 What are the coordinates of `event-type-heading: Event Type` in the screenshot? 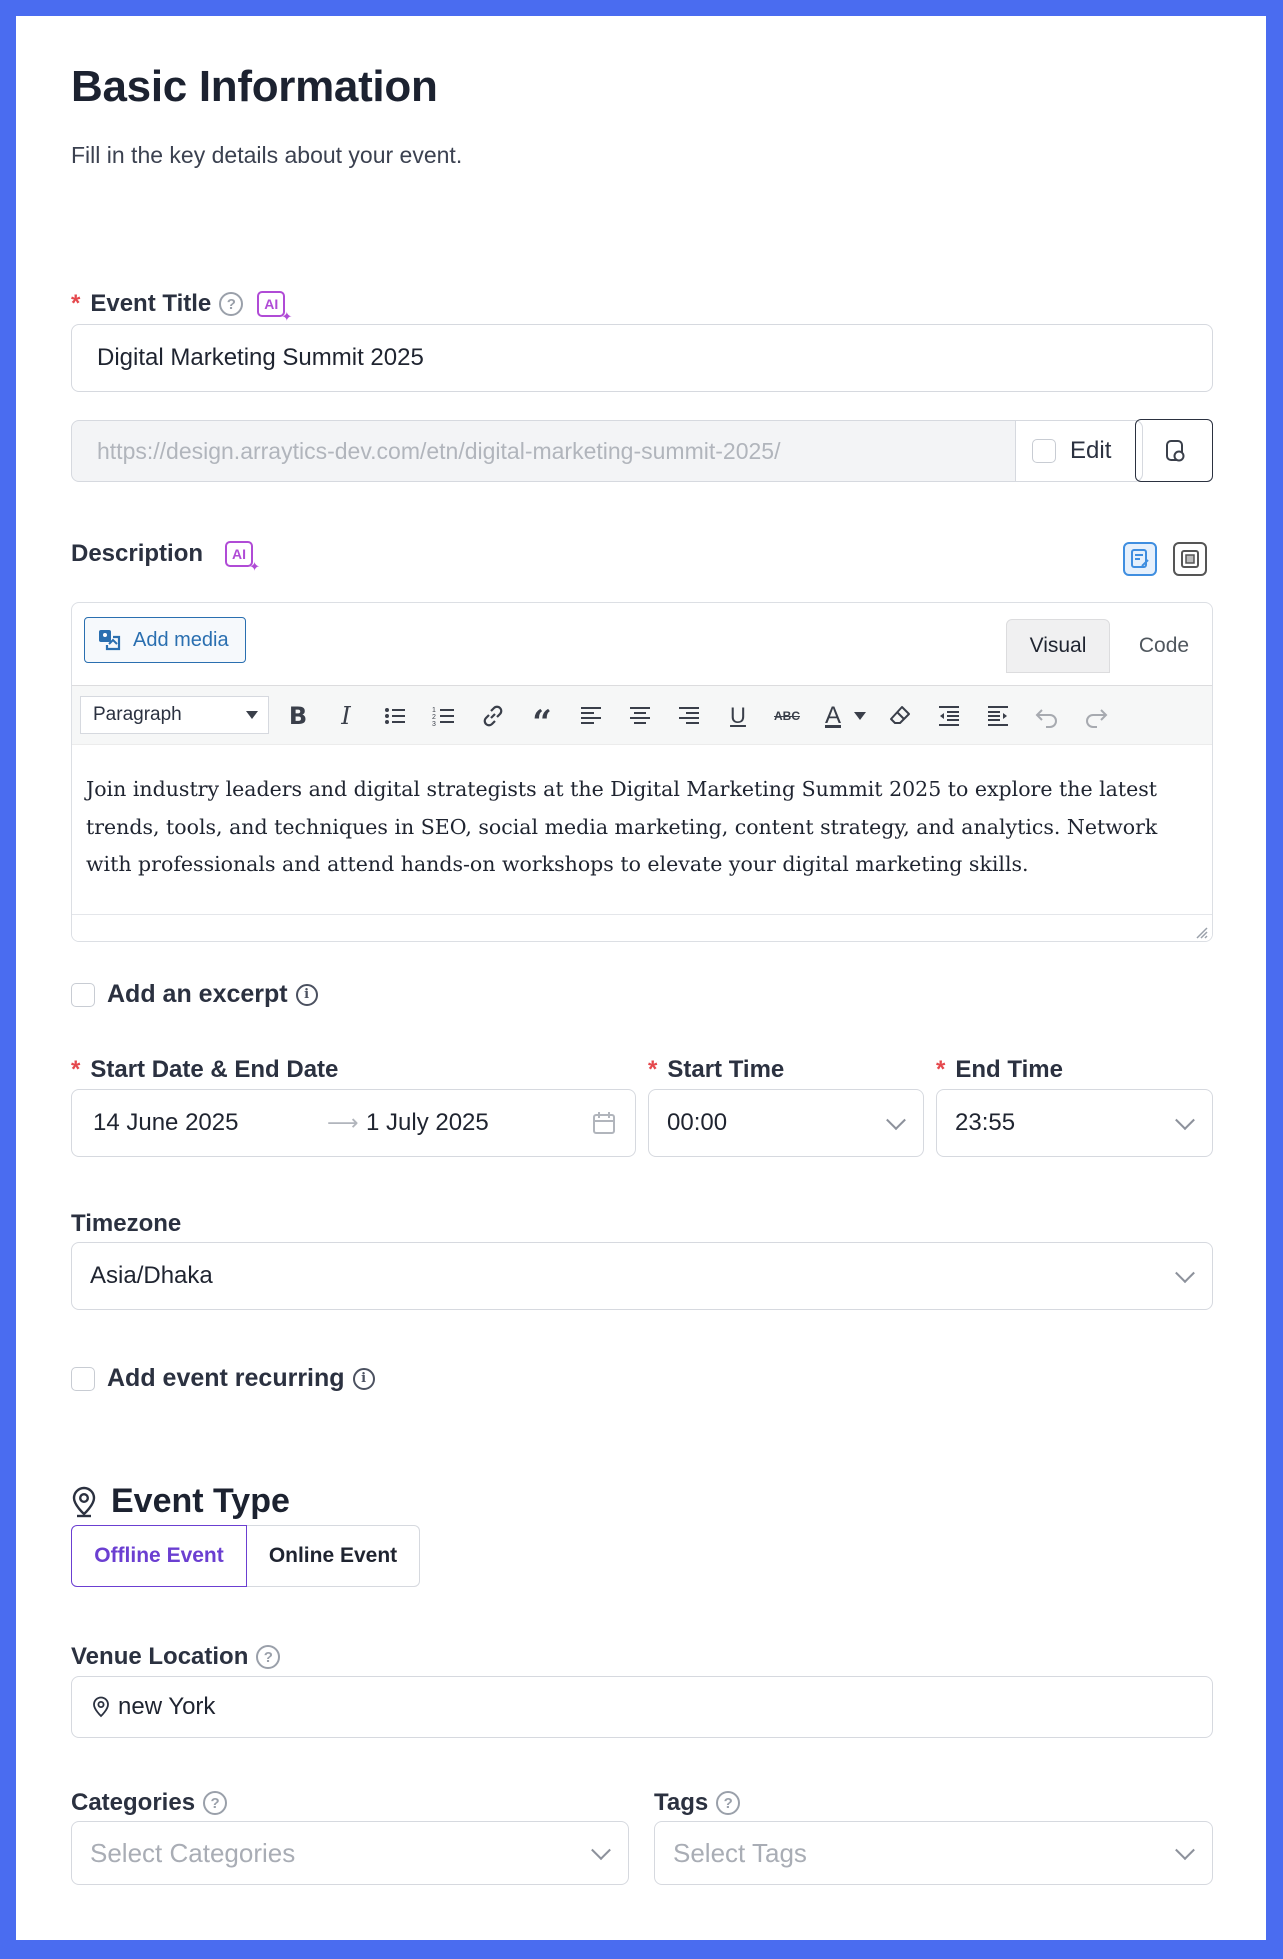 It's located at (180, 1501).